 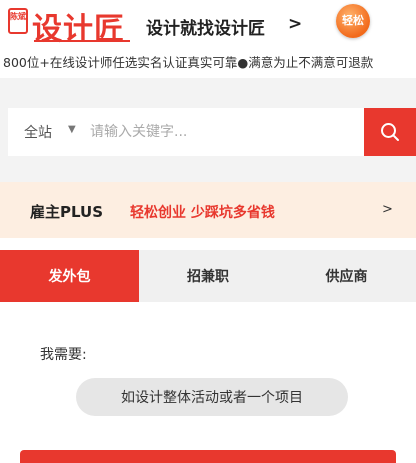 I want to click on tab-supplier: 供应商, so click(x=346, y=276).